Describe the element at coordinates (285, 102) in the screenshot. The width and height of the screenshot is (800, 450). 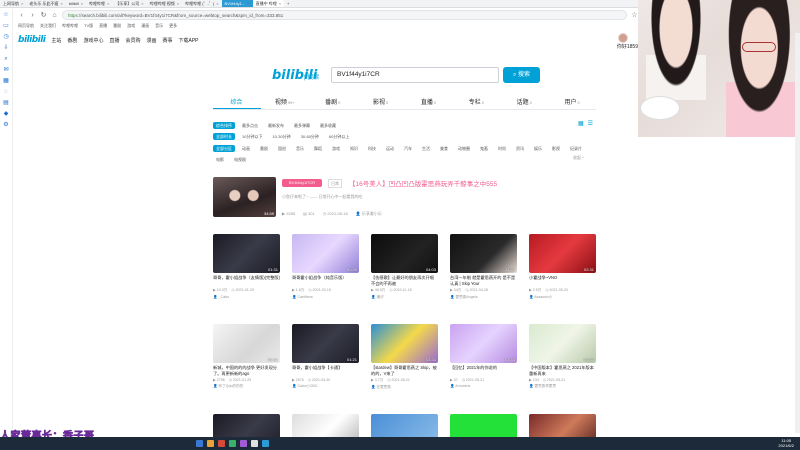
I see `tab-1: 视频99+` at that location.